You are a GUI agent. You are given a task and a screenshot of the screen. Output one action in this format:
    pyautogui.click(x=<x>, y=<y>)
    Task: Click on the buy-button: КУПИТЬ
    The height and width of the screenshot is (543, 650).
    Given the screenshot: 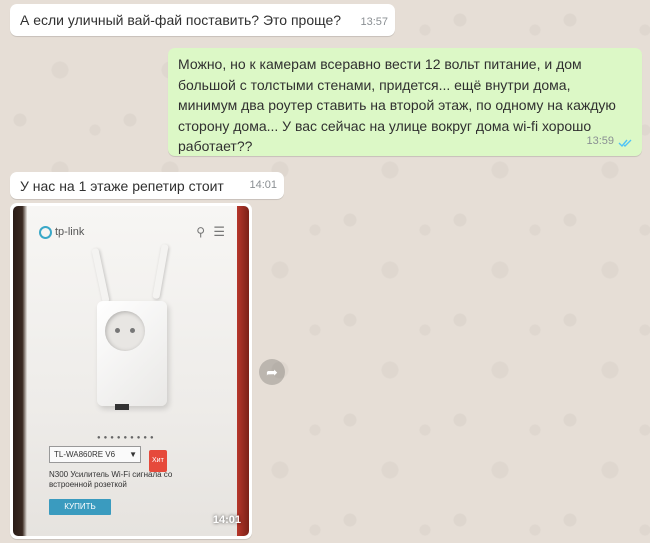 What is the action you would take?
    pyautogui.click(x=80, y=507)
    